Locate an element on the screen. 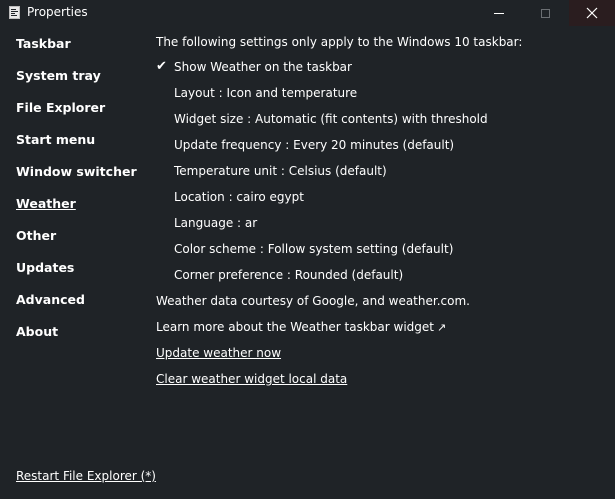 The image size is (615, 499). setting-temperature-unit: Temperature unit : Celsius (default) is located at coordinates (280, 171).